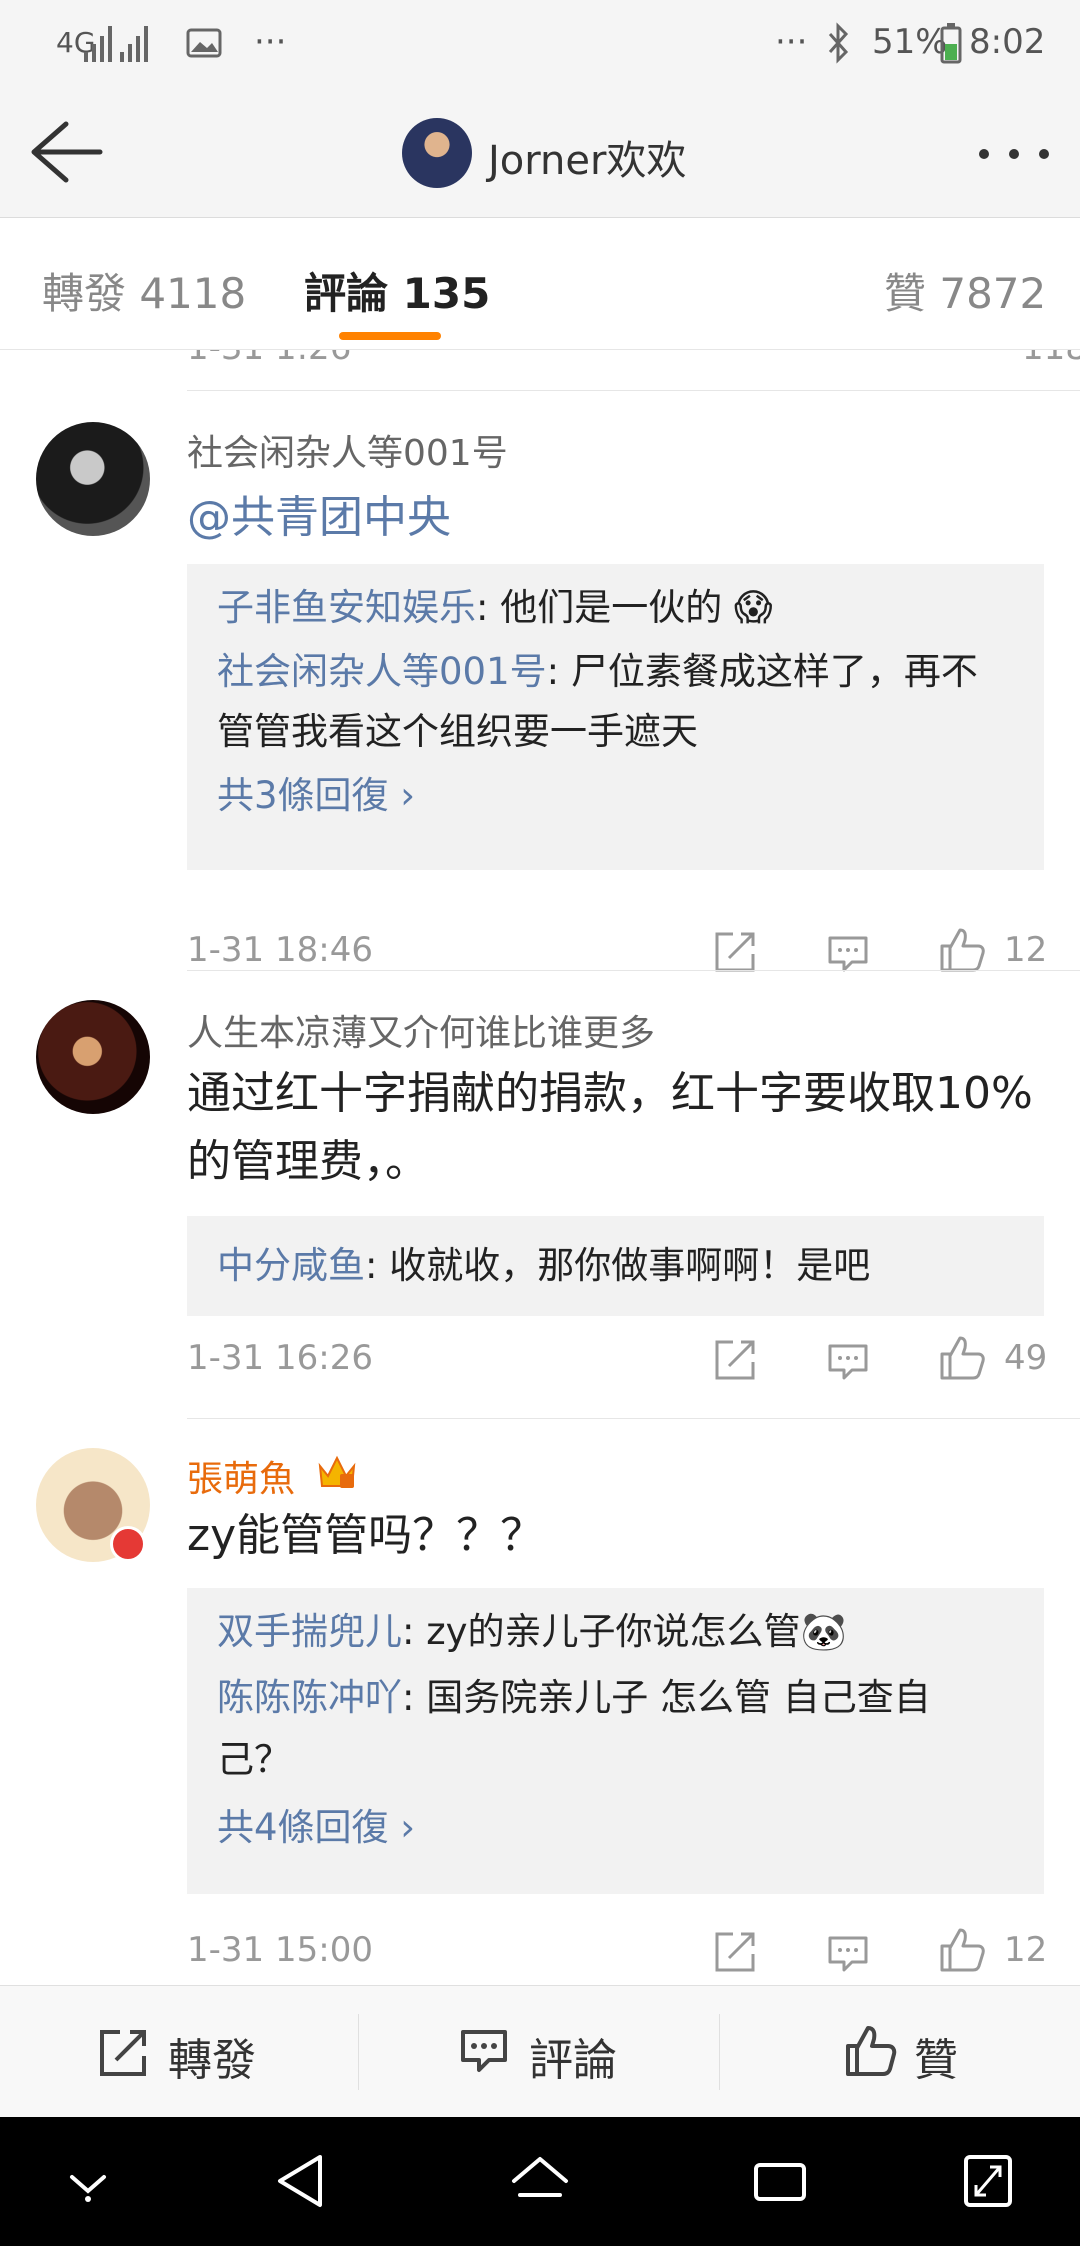 The image size is (1080, 2246). I want to click on reply-text: 管管我看这个组织要一手遮天, so click(457, 731).